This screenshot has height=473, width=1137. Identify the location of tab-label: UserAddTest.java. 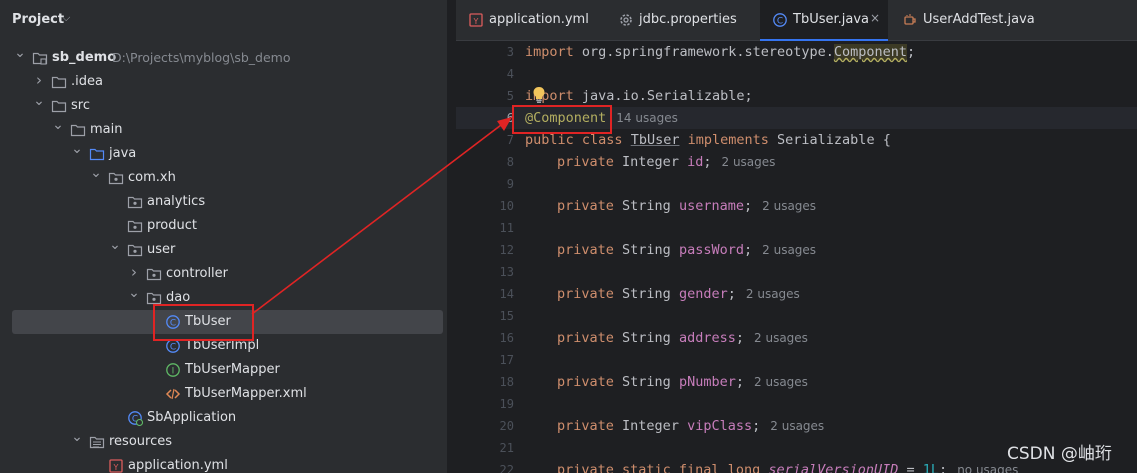
(979, 19).